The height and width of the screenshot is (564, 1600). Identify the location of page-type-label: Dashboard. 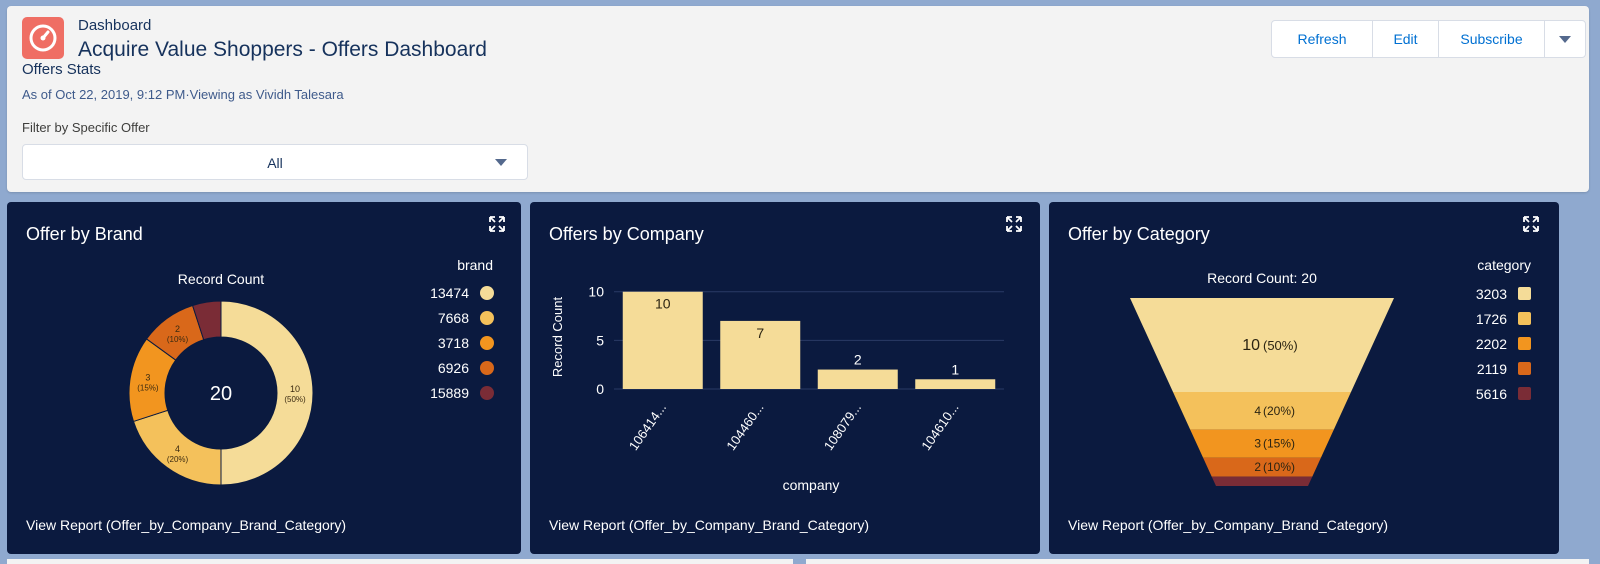
(115, 25).